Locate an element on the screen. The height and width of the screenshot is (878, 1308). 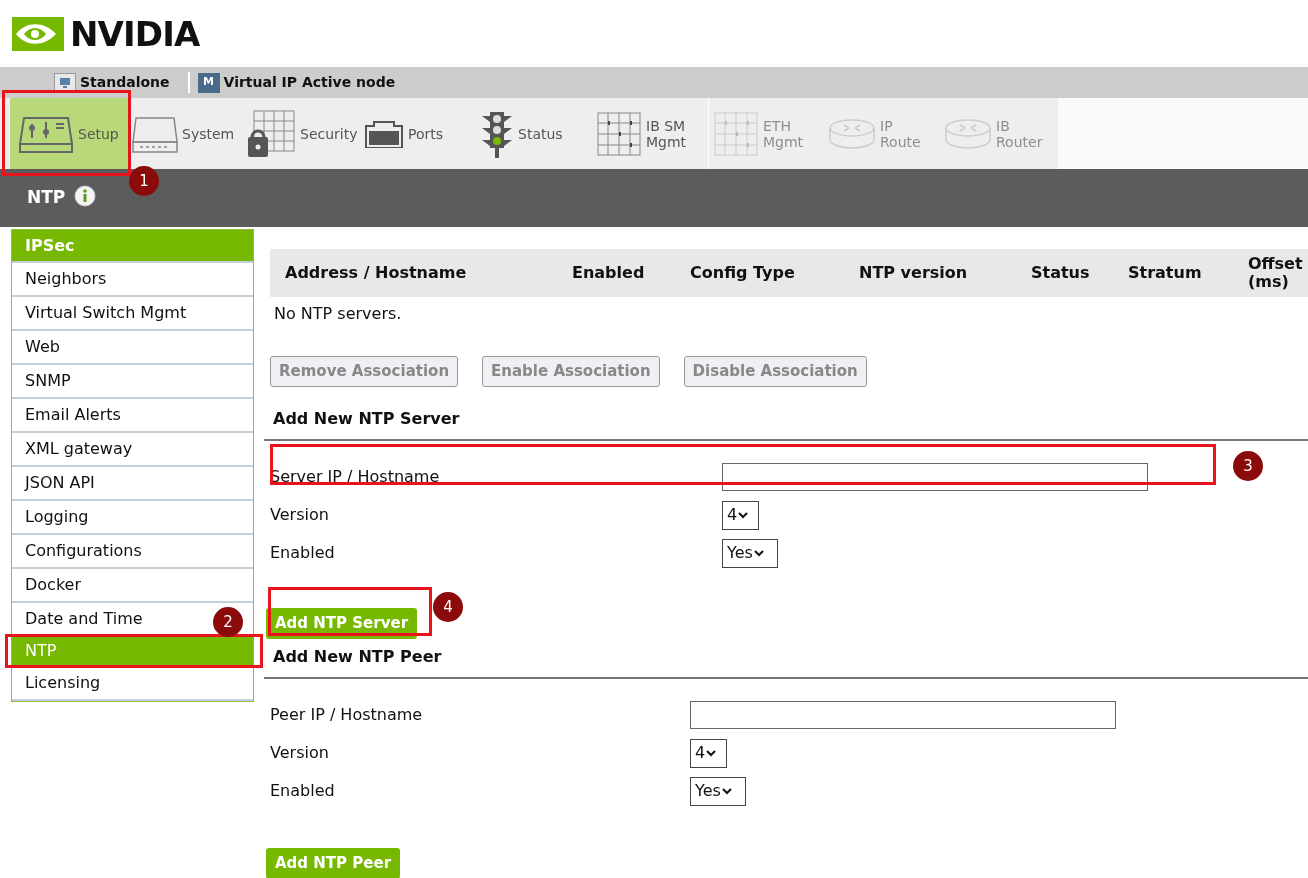
toolbar-tab: Security is located at coordinates (302, 133).